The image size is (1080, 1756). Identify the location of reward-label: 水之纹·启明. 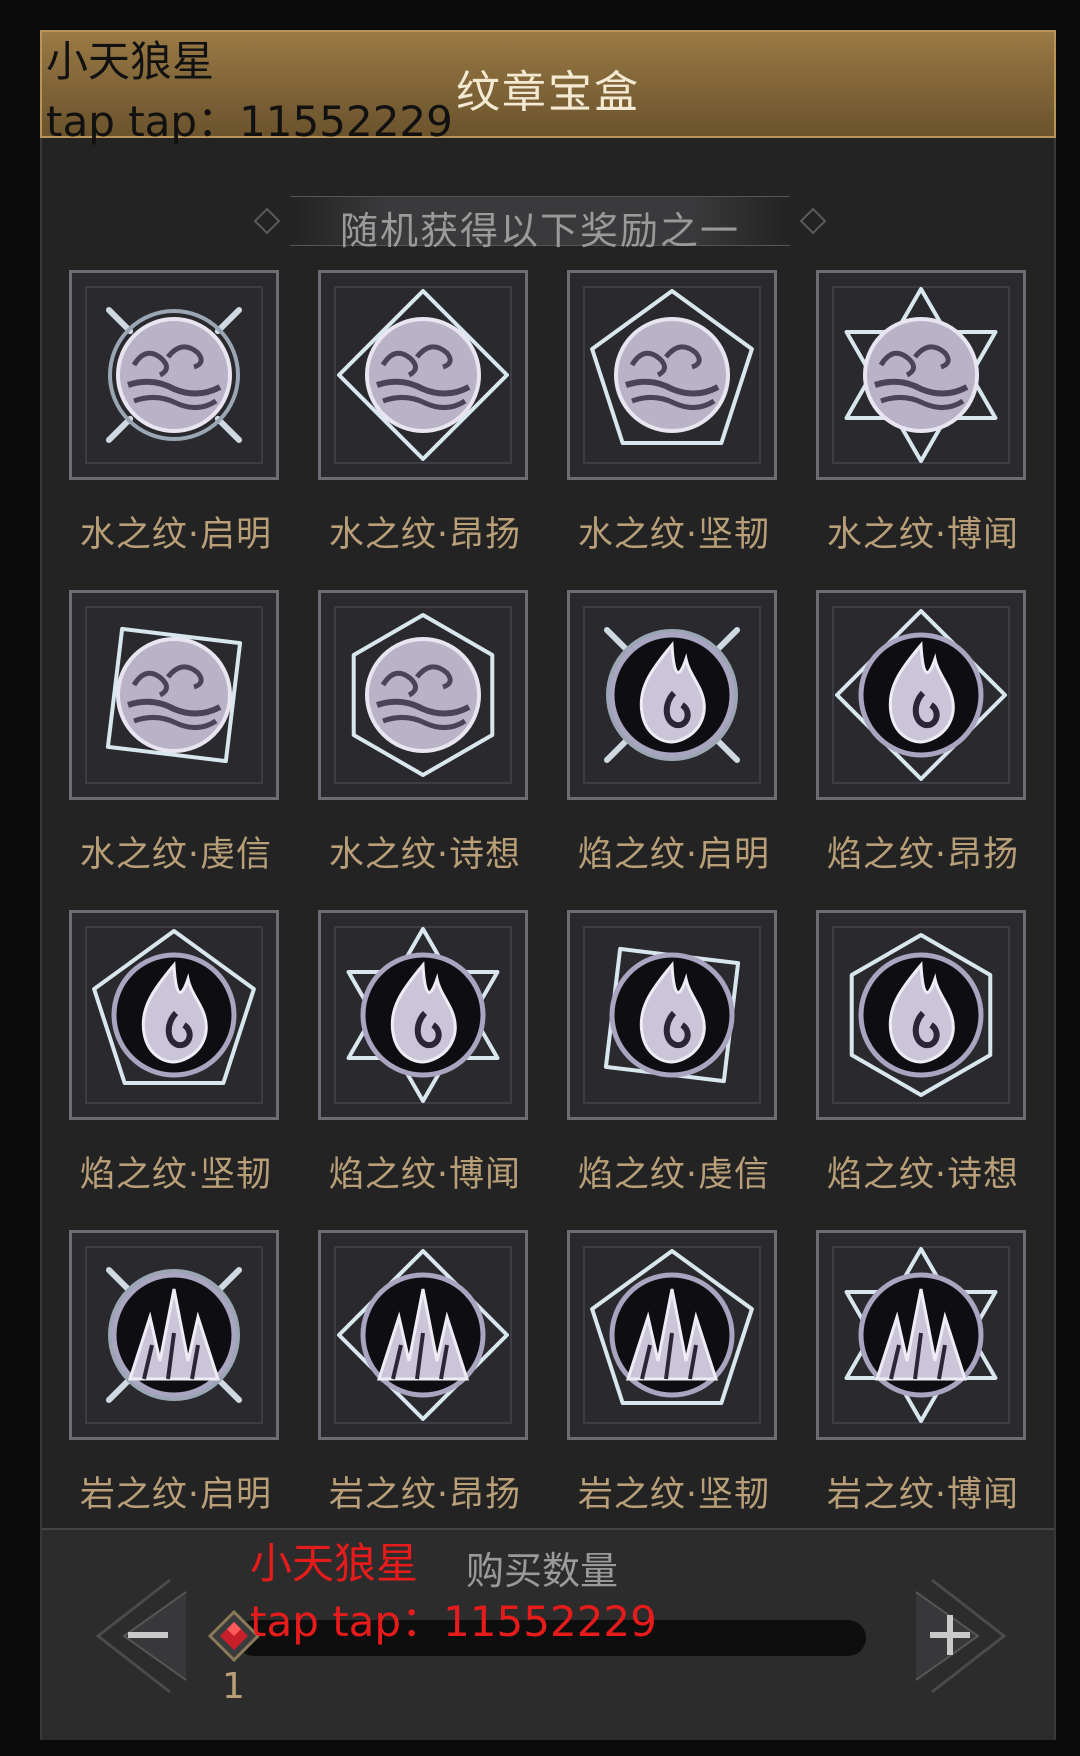
(176, 535).